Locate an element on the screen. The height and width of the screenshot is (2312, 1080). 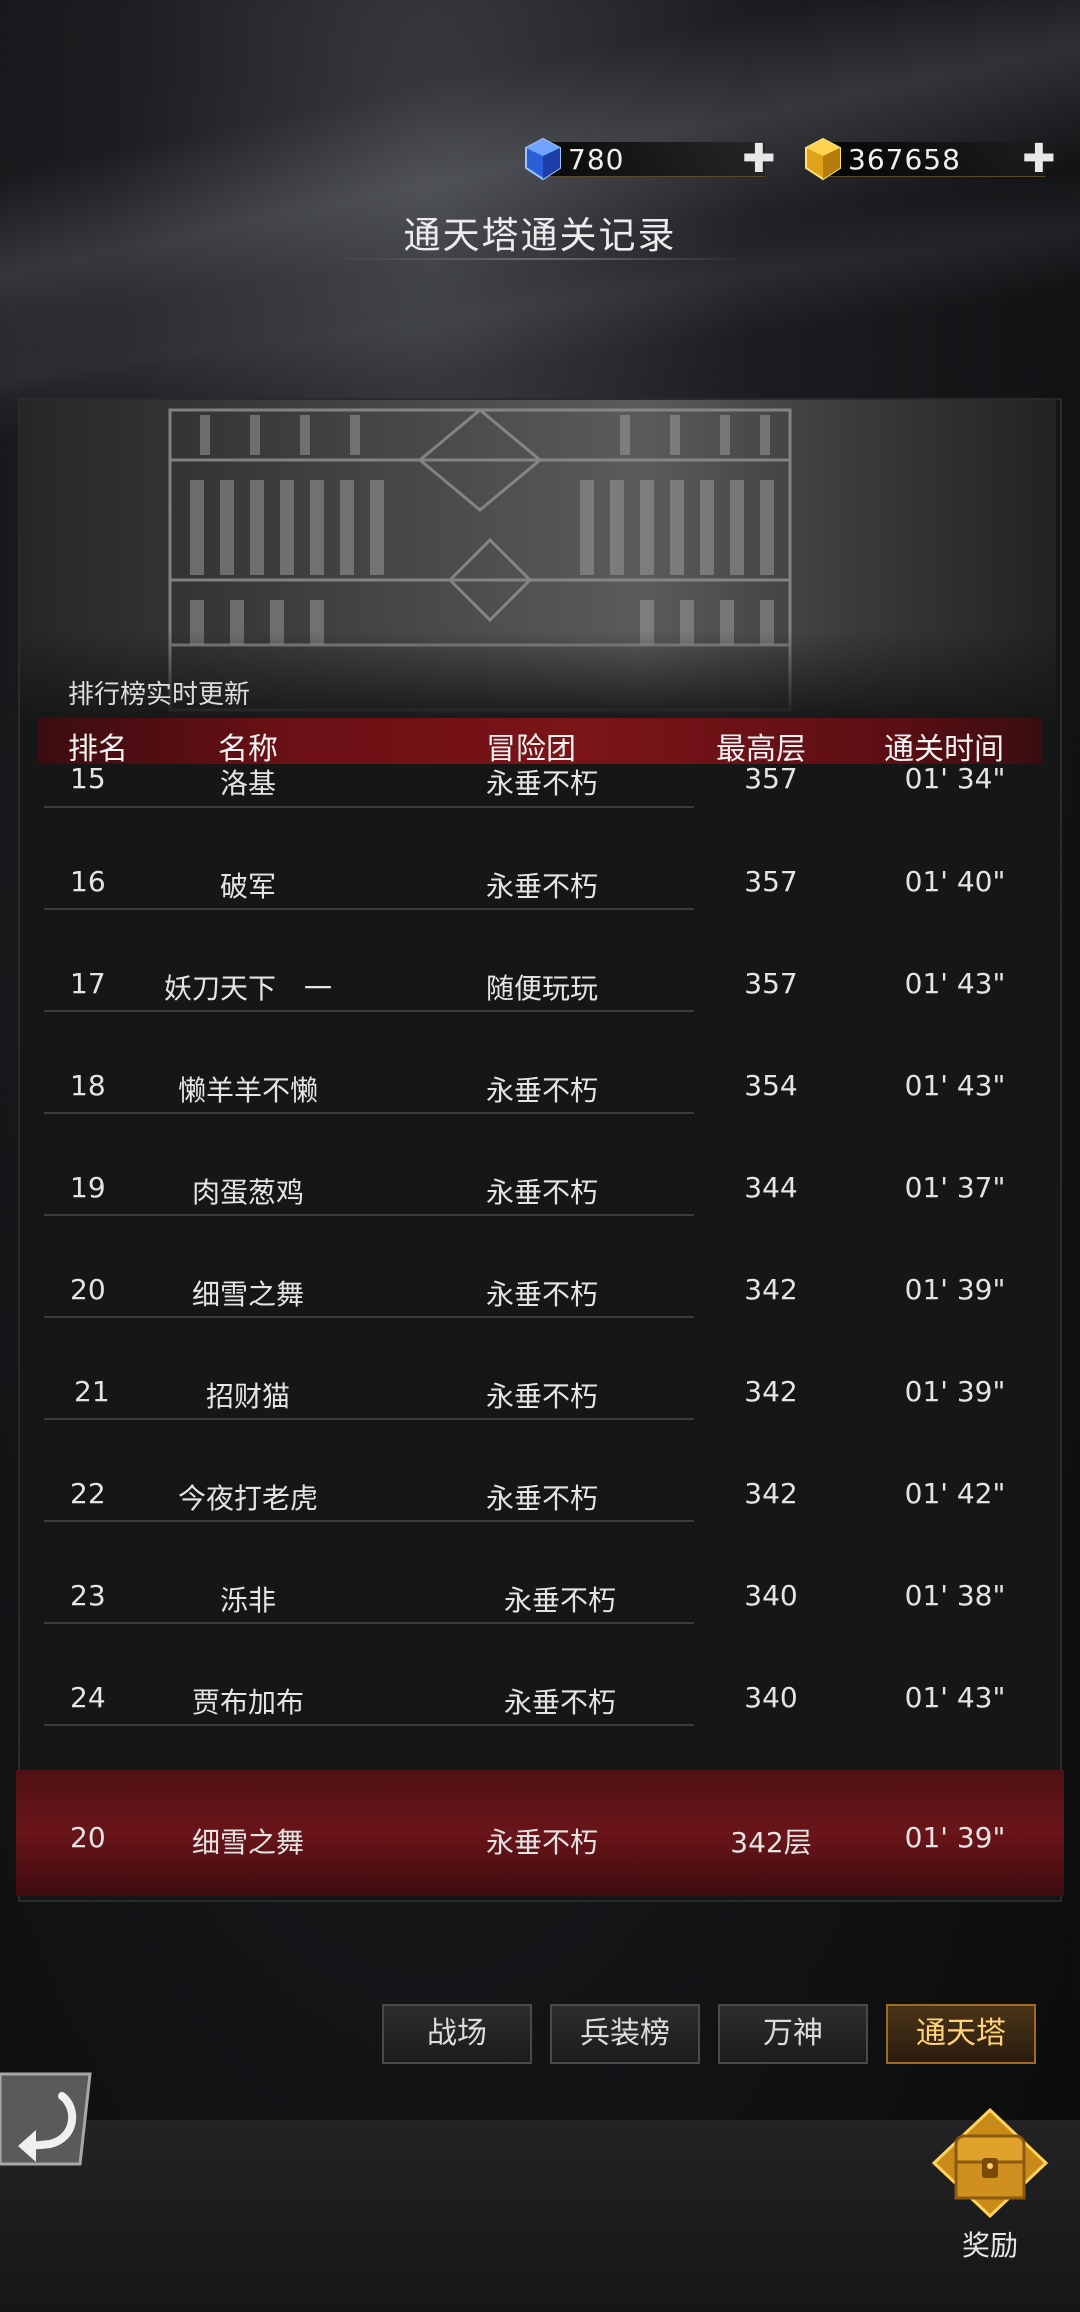
my-time: 01' 39" is located at coordinates (955, 1837).